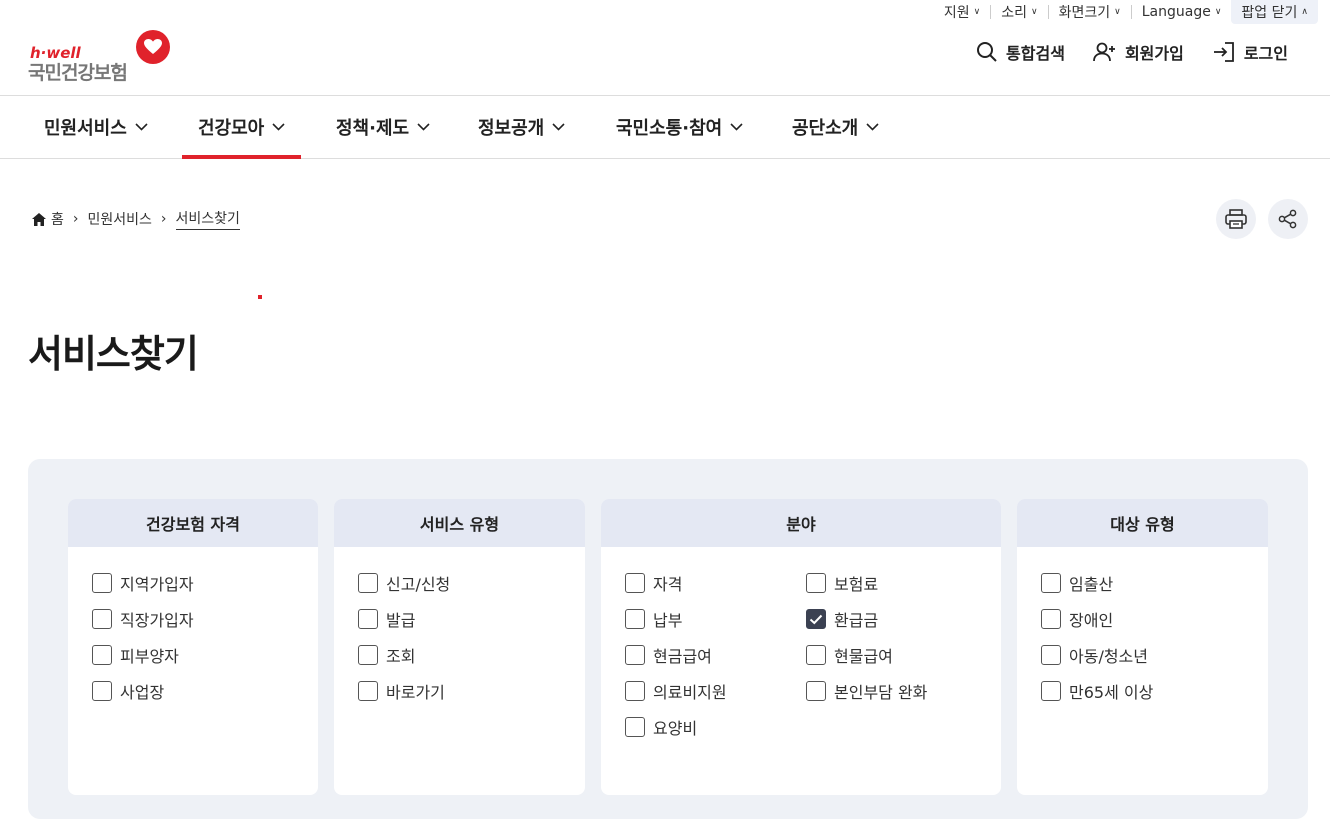  What do you see at coordinates (39, 219) in the screenshot?
I see `home-icon` at bounding box center [39, 219].